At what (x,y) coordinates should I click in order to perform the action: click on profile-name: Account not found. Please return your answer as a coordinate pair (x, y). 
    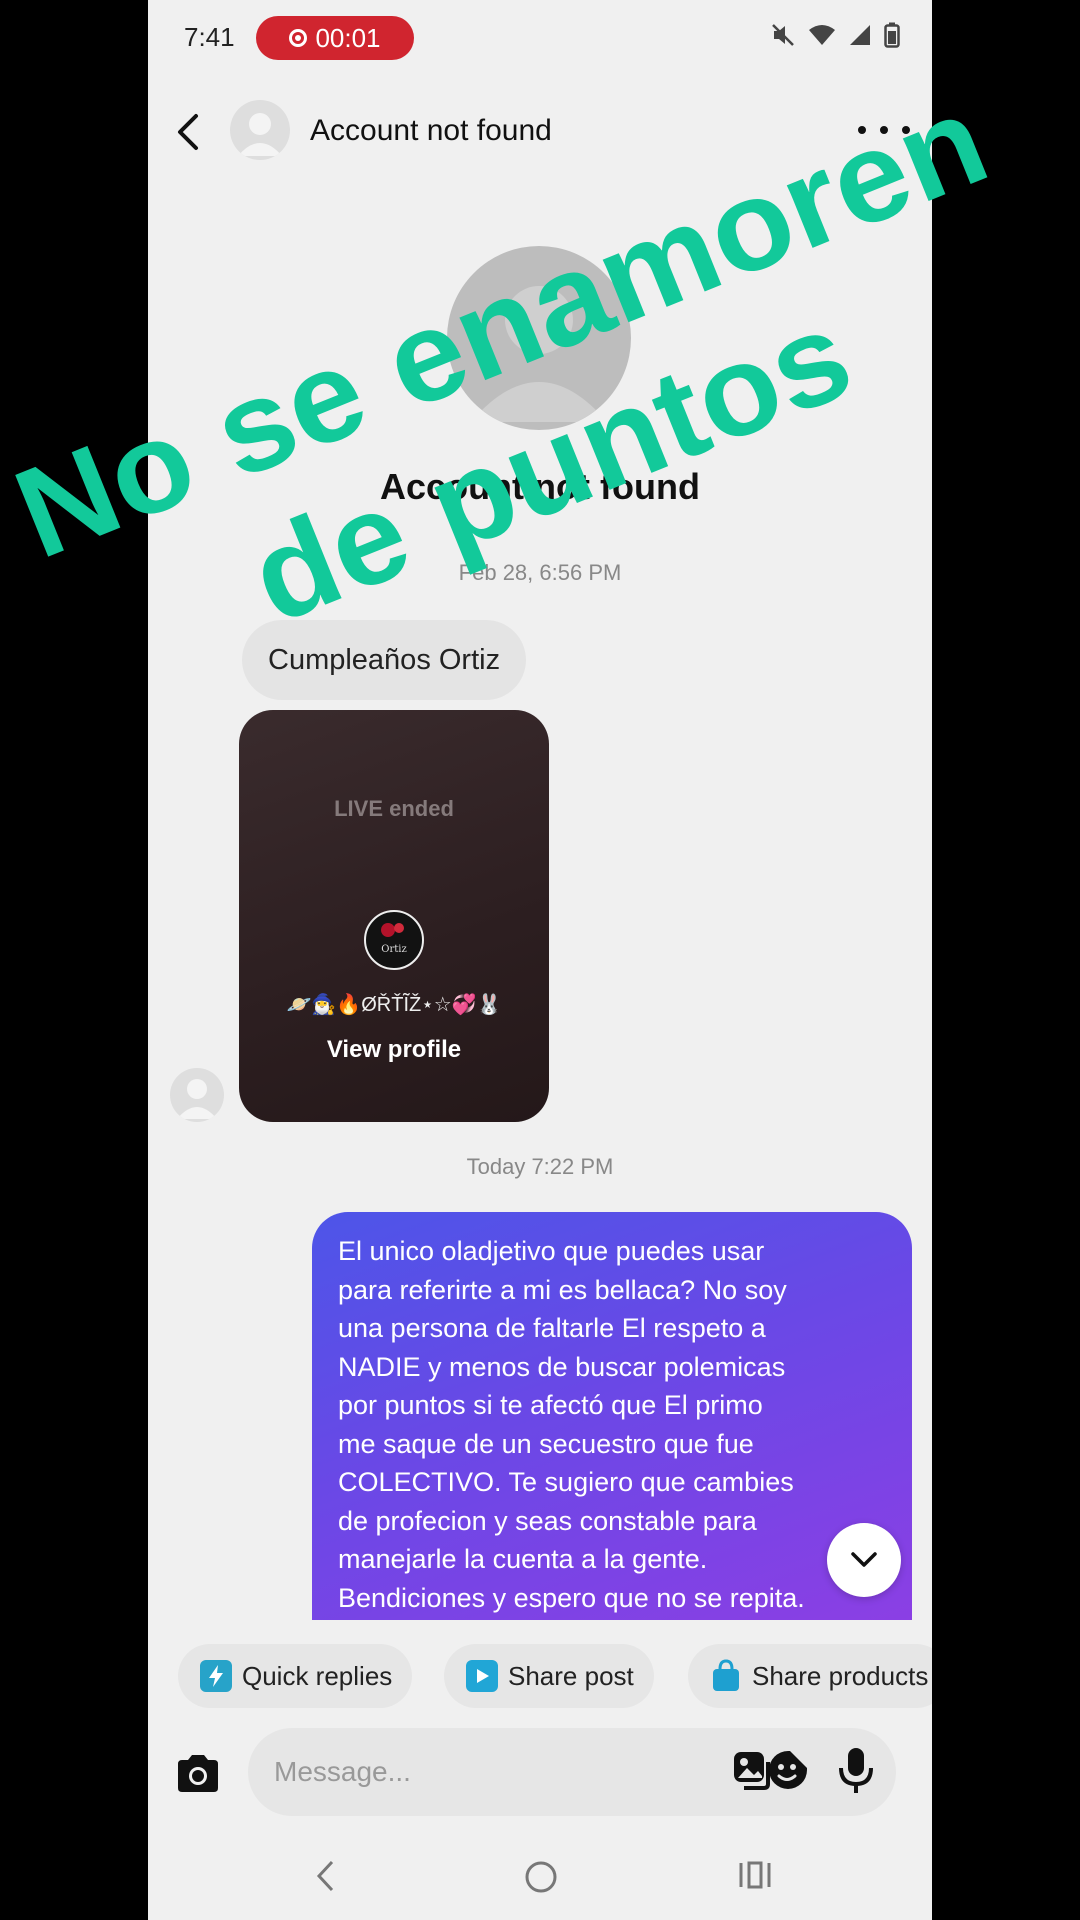
    Looking at the image, I should click on (540, 486).